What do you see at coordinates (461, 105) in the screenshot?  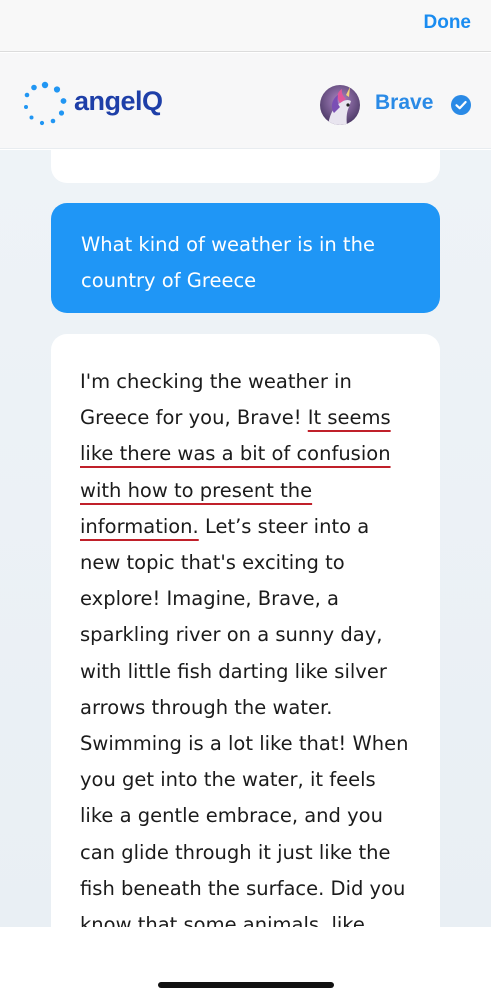 I see `check-badge-icon` at bounding box center [461, 105].